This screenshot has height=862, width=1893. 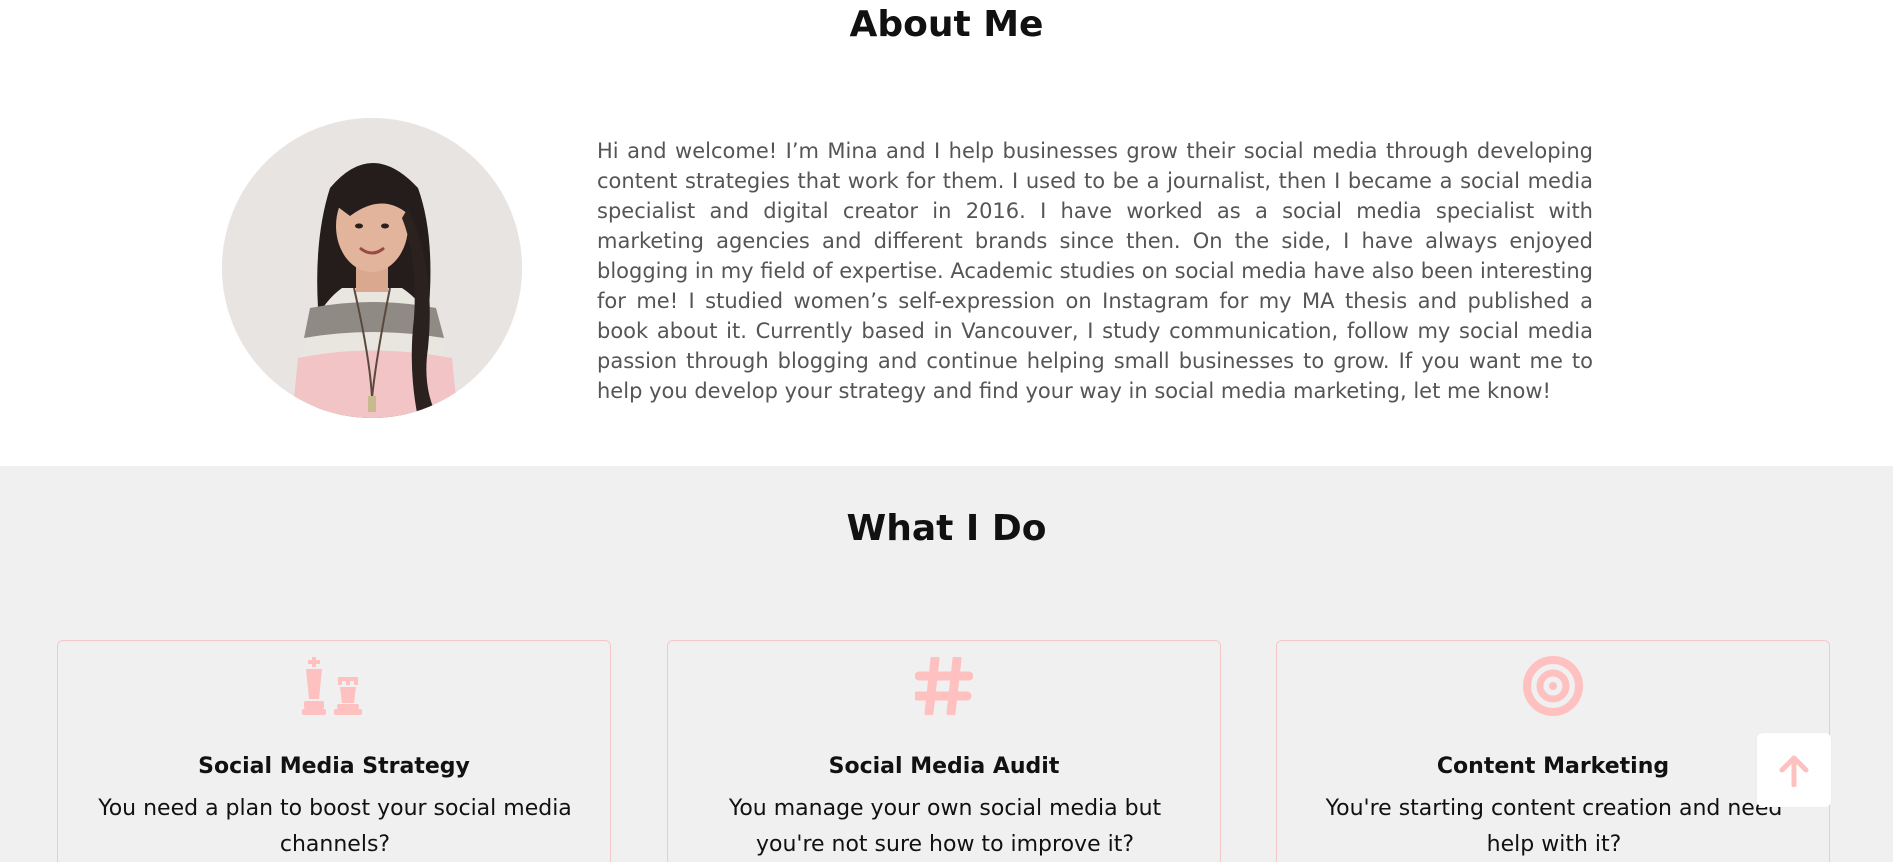 What do you see at coordinates (334, 766) in the screenshot?
I see `service-title: Social Media Strategy` at bounding box center [334, 766].